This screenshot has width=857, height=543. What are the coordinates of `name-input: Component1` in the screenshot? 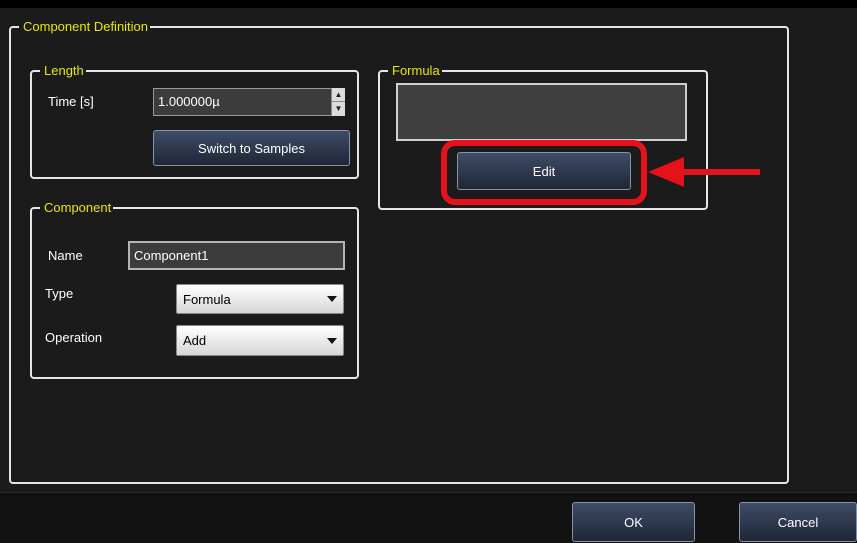 It's located at (236, 255).